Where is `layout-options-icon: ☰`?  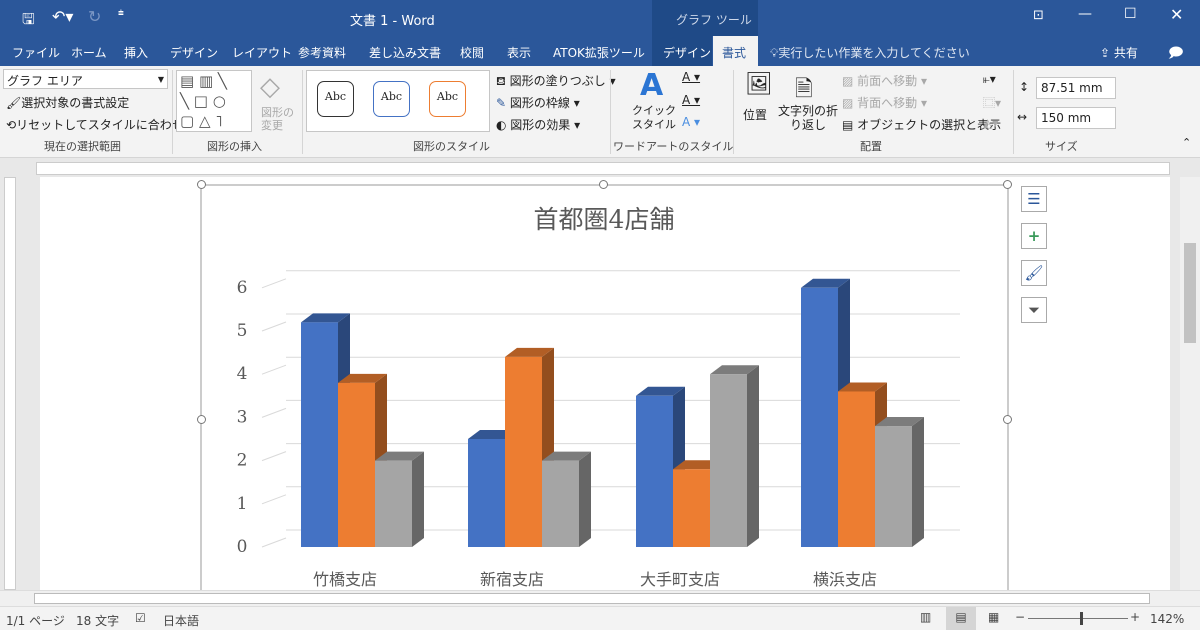 layout-options-icon: ☰ is located at coordinates (1034, 199).